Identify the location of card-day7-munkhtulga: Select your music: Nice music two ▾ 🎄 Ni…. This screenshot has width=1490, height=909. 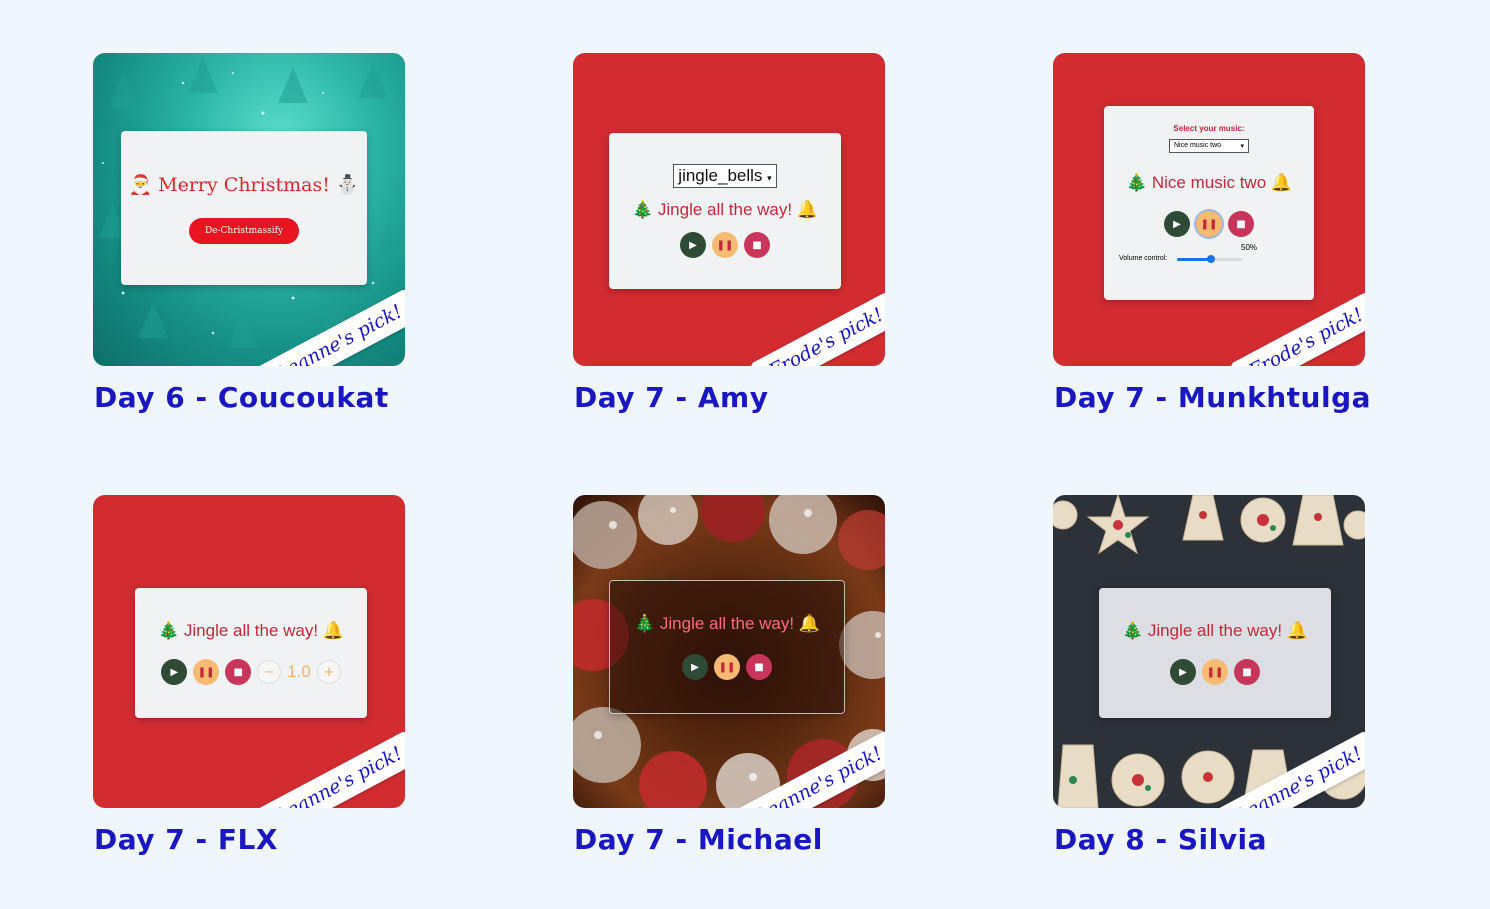
(1212, 233).